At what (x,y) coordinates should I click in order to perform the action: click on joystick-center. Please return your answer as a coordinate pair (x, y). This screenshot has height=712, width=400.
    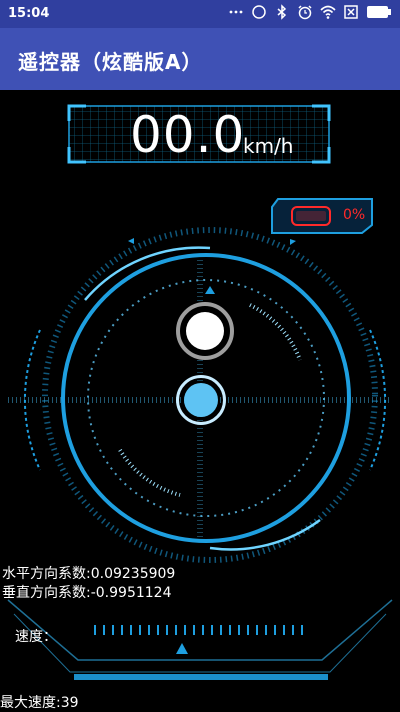
    Looking at the image, I should click on (201, 400).